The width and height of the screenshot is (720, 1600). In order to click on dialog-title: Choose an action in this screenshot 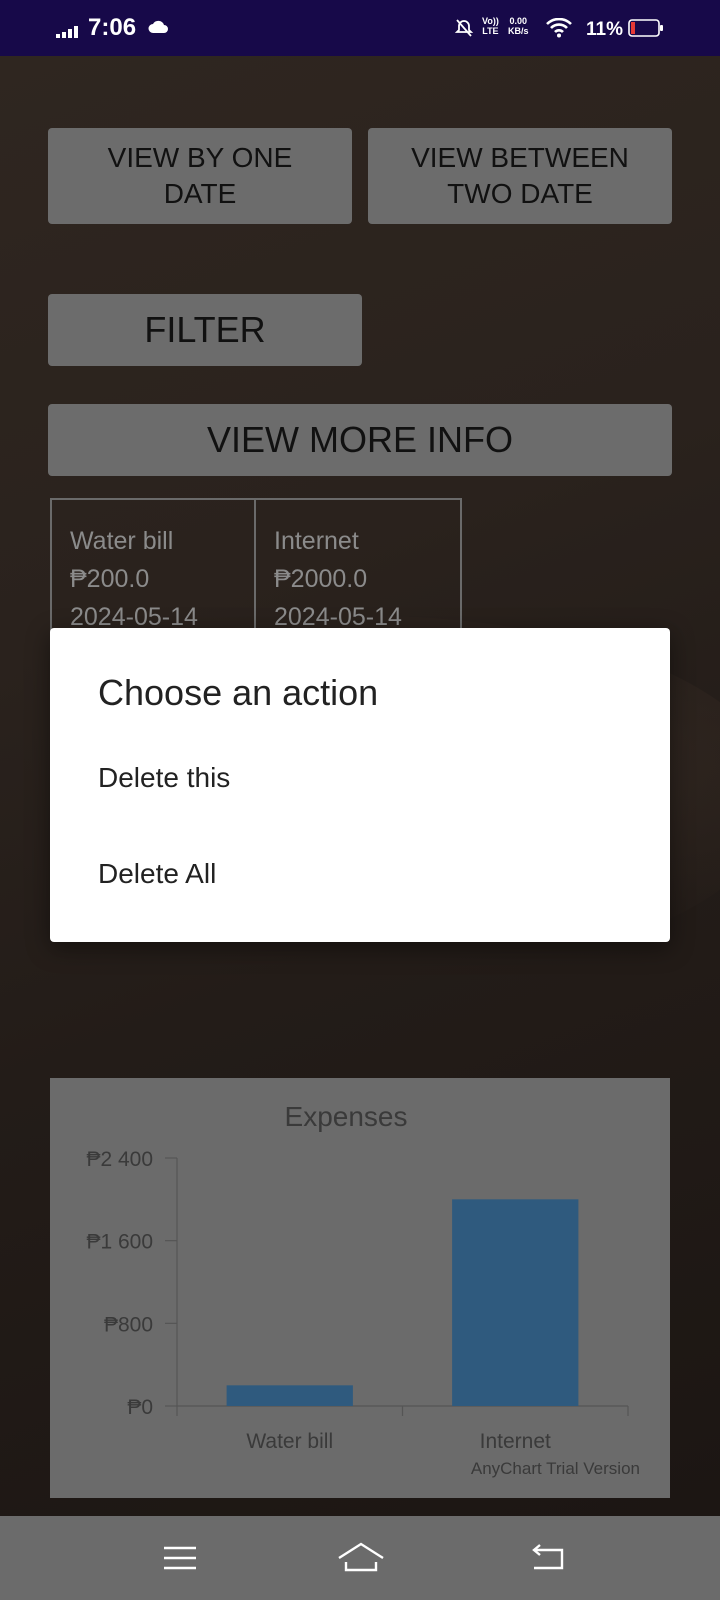, I will do `click(238, 692)`.